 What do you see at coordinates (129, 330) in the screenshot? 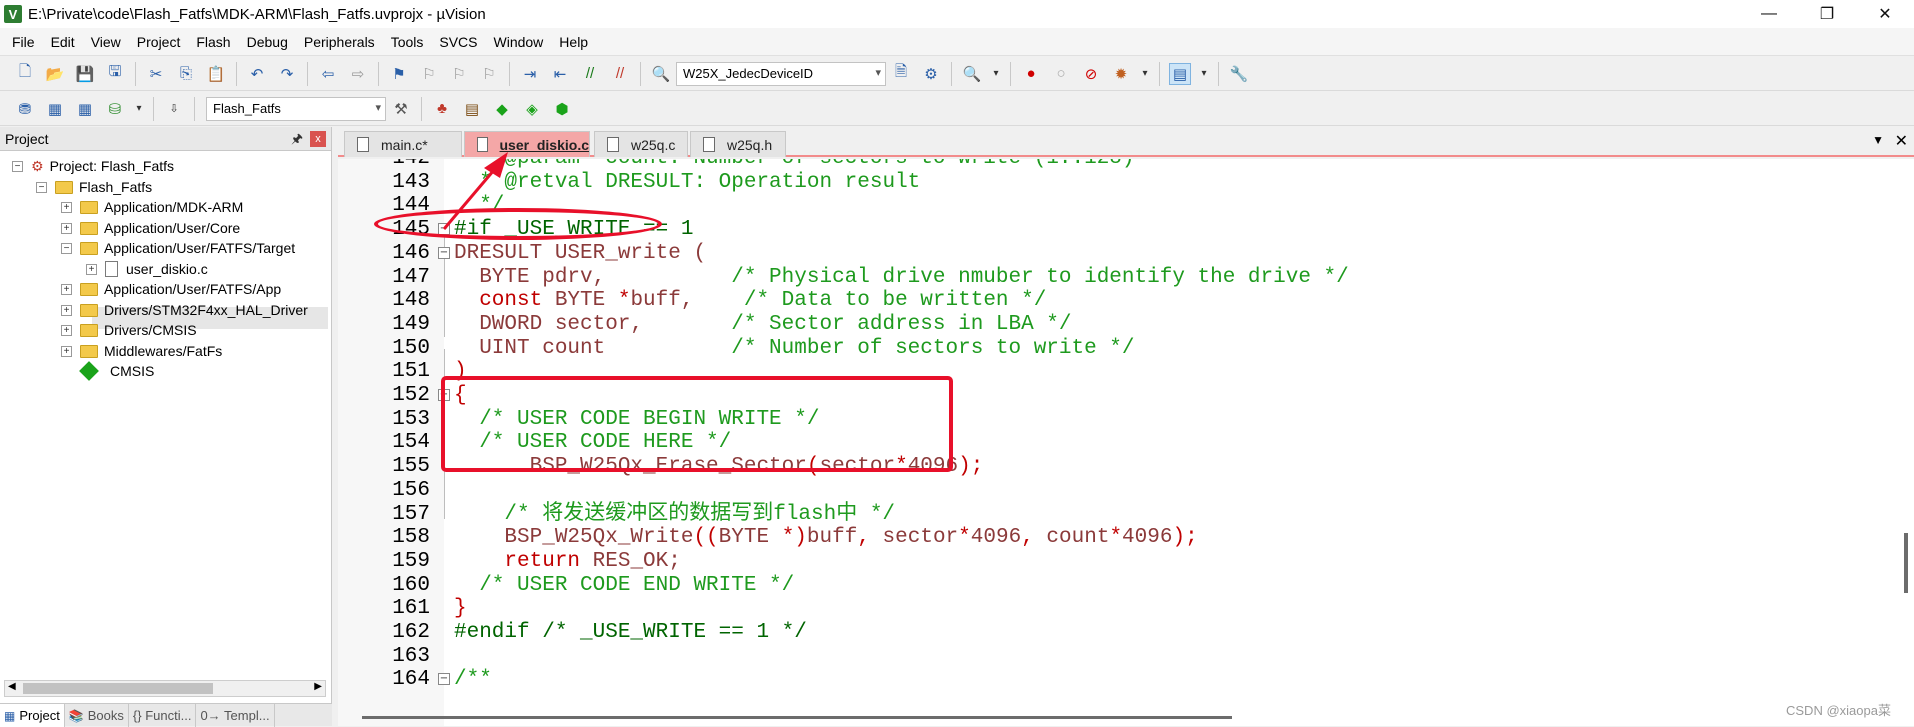
I see `tree-item-group: + Drivers/CMSIS` at bounding box center [129, 330].